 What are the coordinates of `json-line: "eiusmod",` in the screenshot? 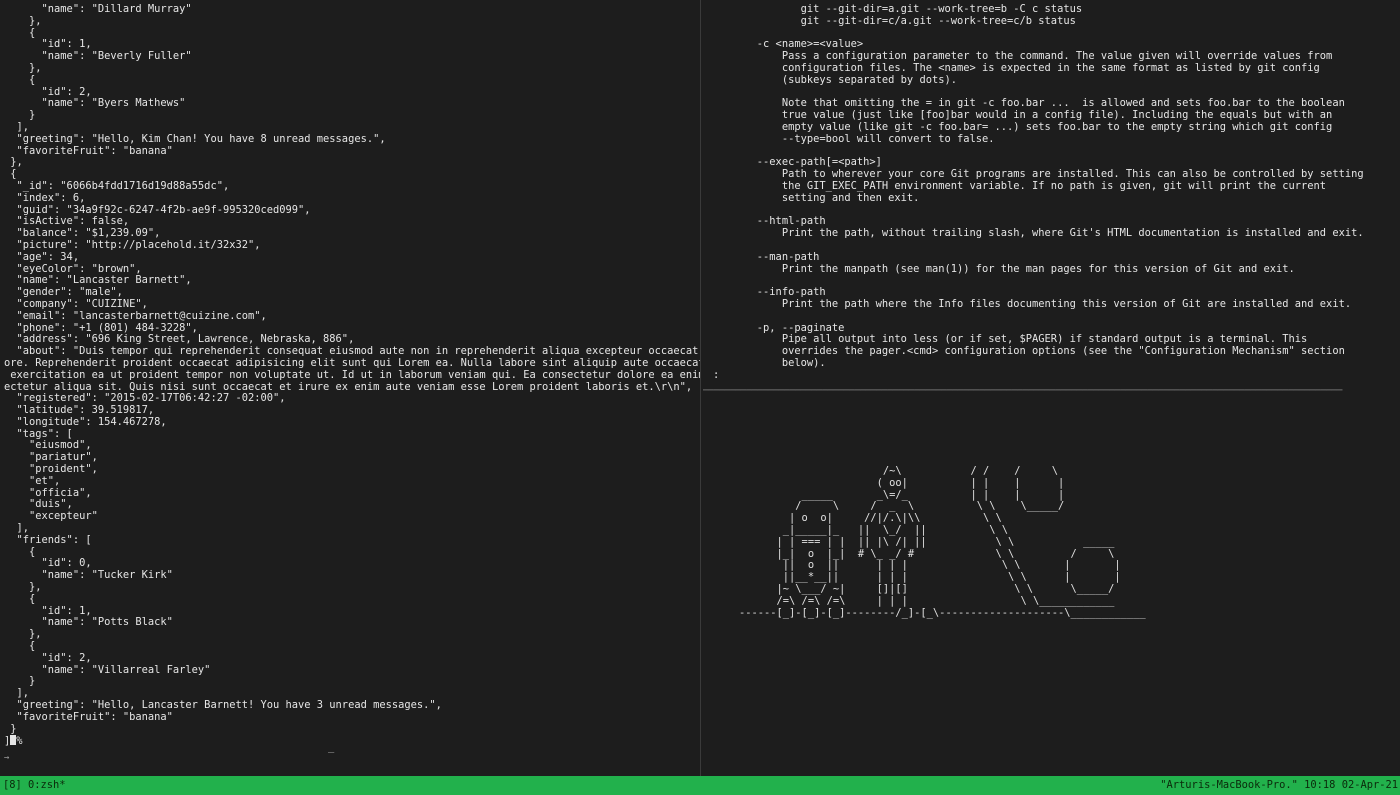 It's located at (48, 445).